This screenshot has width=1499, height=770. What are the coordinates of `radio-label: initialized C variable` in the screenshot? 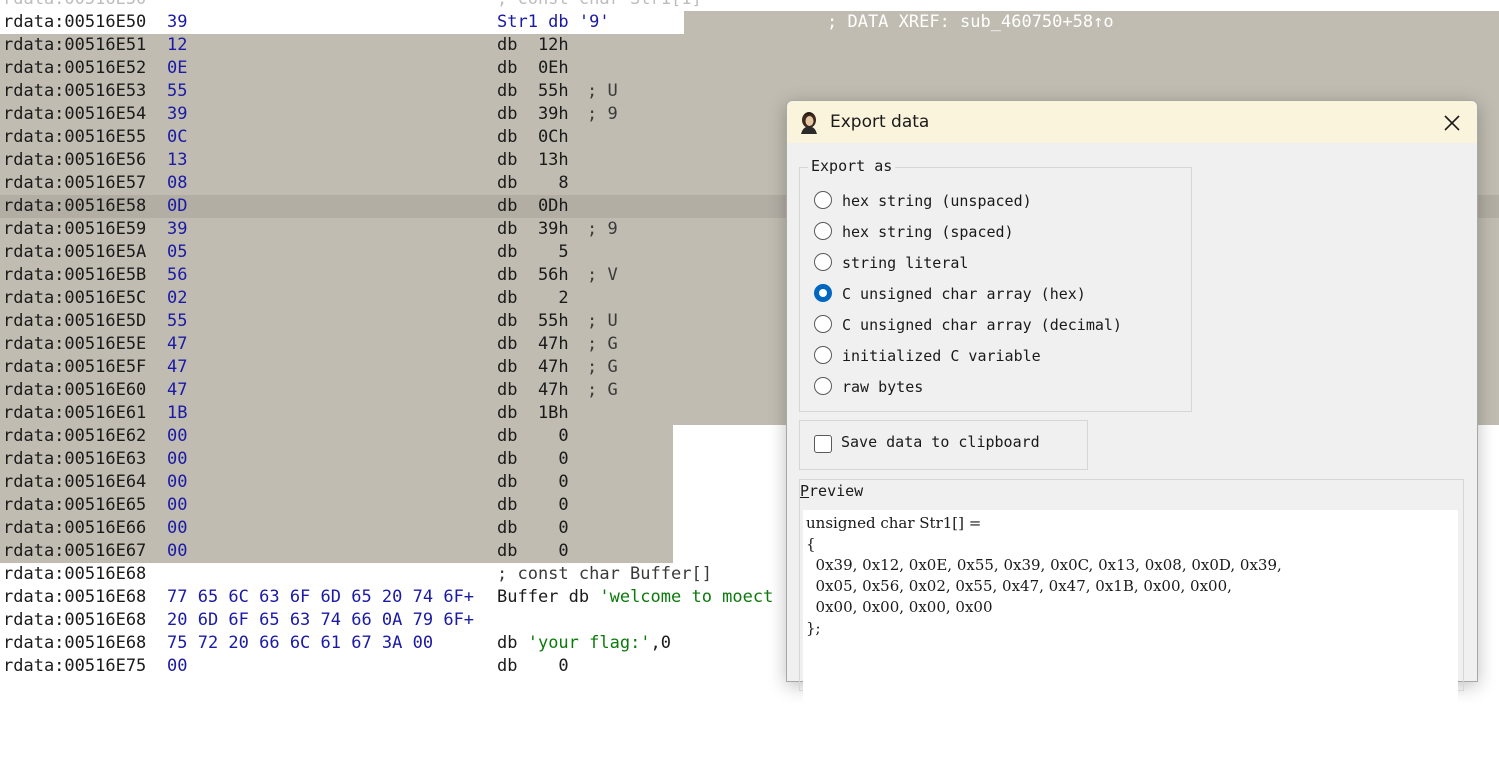 It's located at (941, 356).